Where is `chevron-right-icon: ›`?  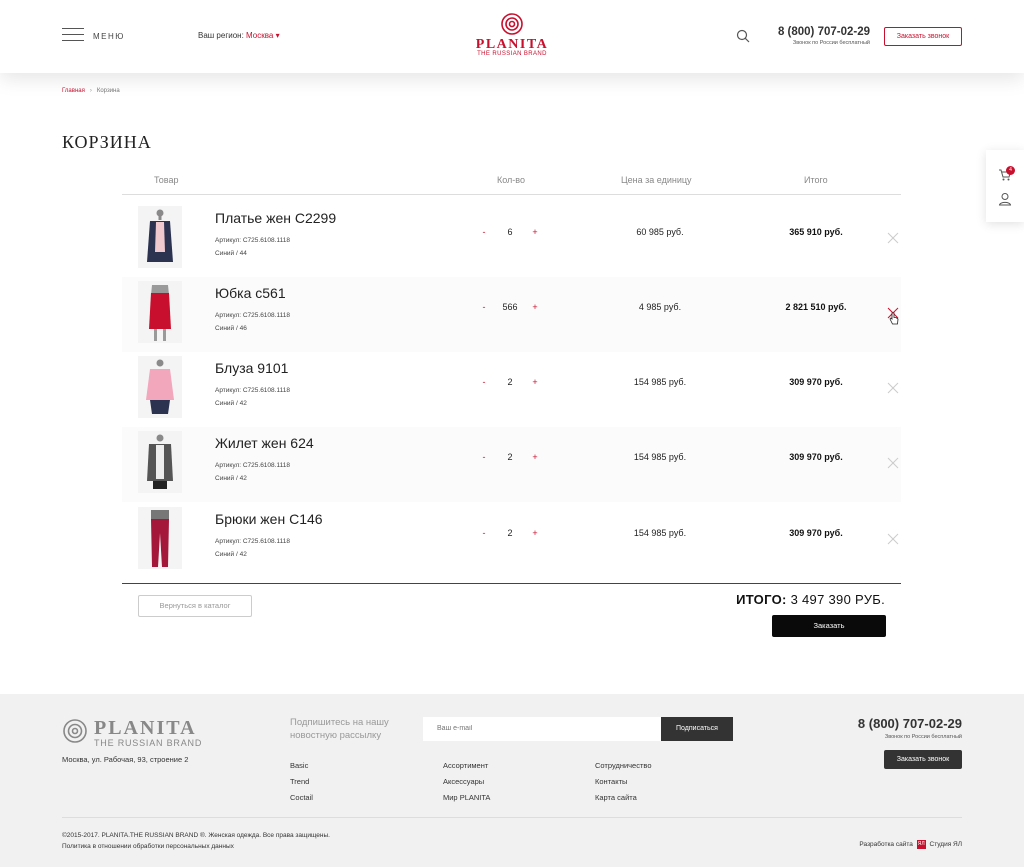
chevron-right-icon: › is located at coordinates (90, 91).